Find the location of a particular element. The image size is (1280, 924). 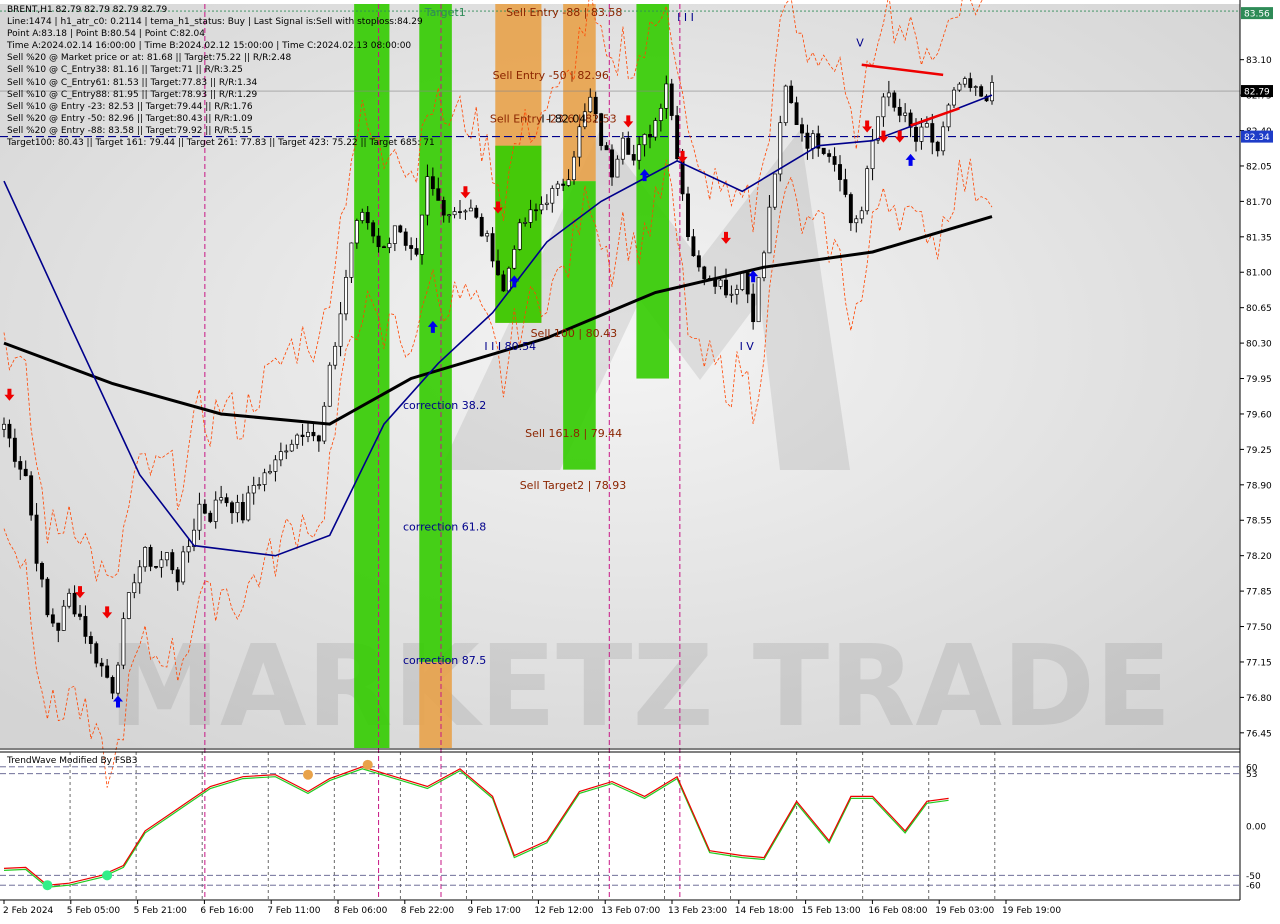

price-tick-label: 82.05 is located at coordinates (1259, 167).